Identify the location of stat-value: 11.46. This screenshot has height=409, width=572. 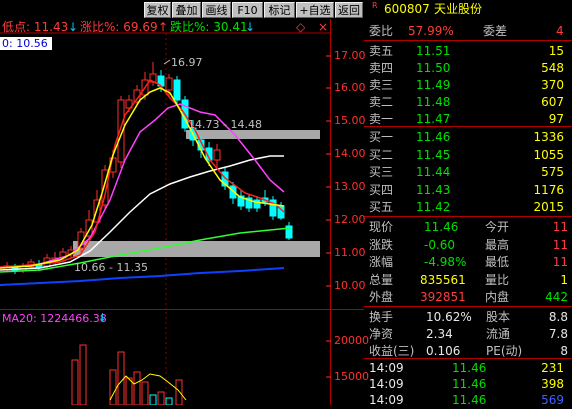
(441, 227).